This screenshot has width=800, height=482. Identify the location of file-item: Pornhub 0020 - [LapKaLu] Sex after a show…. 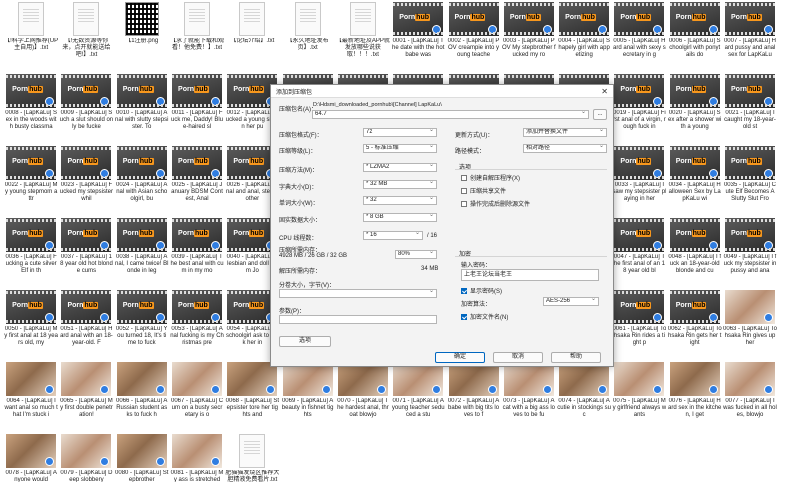
(695, 108).